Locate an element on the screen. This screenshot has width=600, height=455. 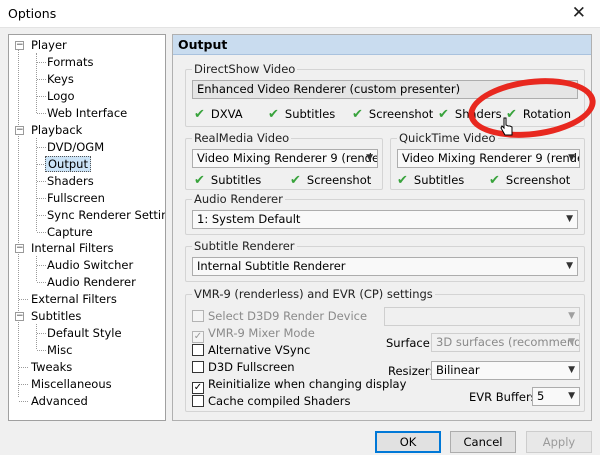
apply-button: Apply is located at coordinates (559, 442).